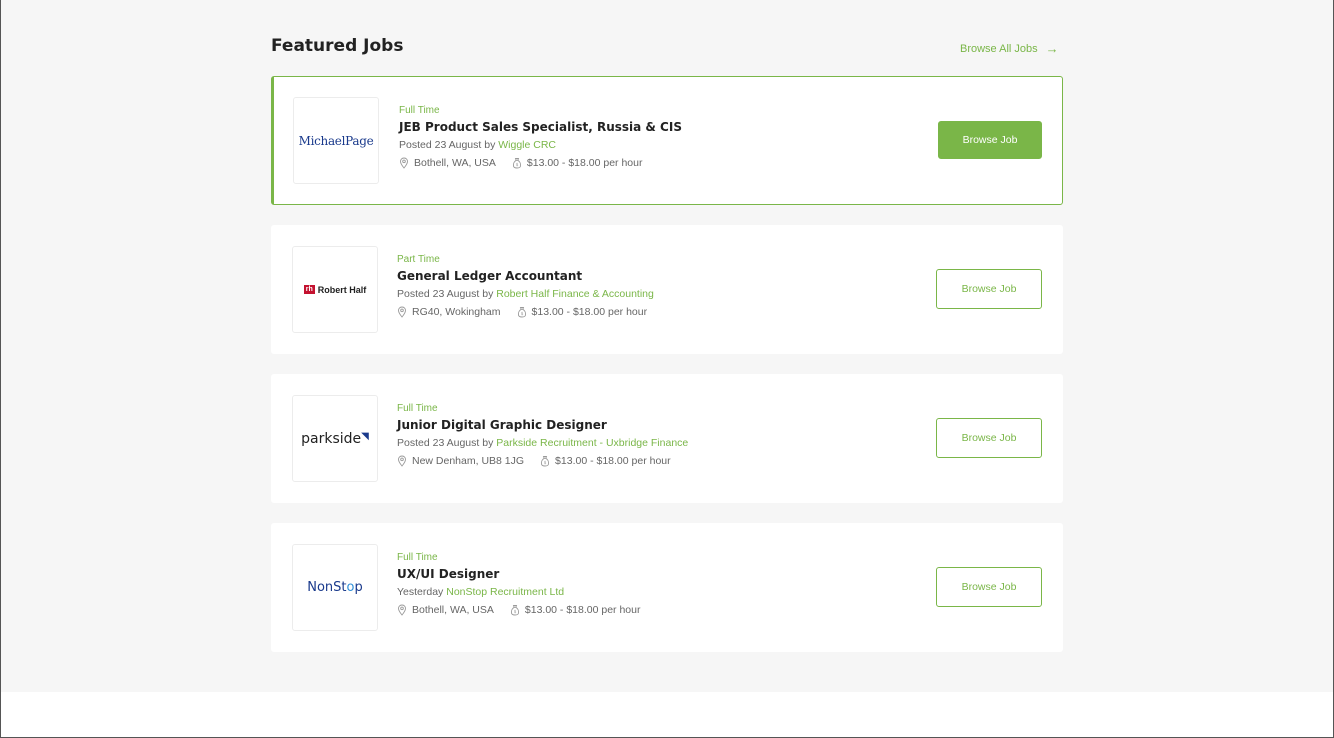 The width and height of the screenshot is (1334, 738). I want to click on nonstop-logo: NonStop, so click(335, 587).